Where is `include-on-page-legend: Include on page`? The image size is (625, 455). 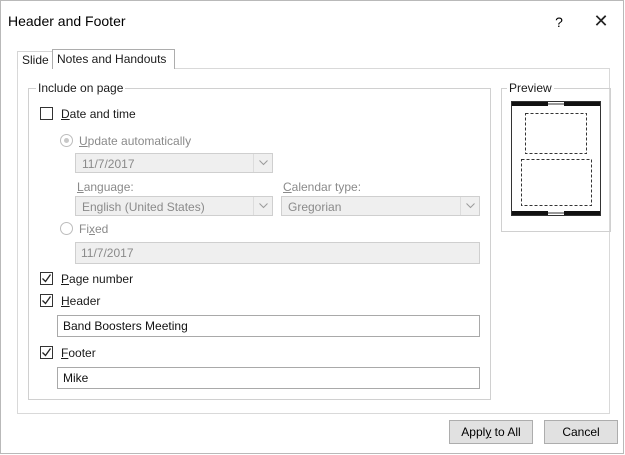
include-on-page-legend: Include on page is located at coordinates (81, 88).